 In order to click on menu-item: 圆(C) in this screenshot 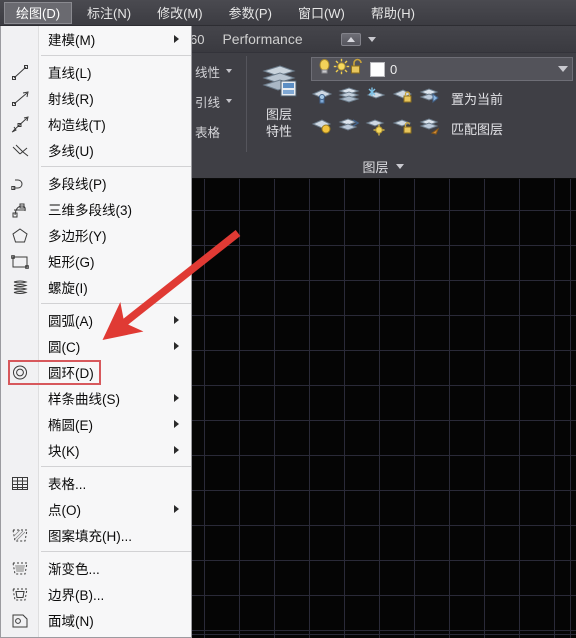, I will do `click(96, 346)`.